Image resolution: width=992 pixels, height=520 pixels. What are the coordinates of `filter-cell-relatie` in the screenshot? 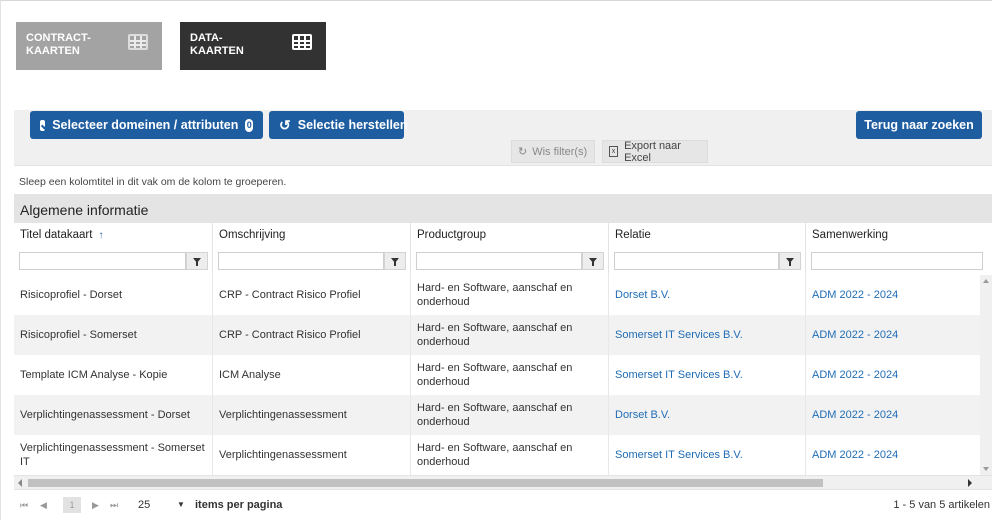 It's located at (707, 261).